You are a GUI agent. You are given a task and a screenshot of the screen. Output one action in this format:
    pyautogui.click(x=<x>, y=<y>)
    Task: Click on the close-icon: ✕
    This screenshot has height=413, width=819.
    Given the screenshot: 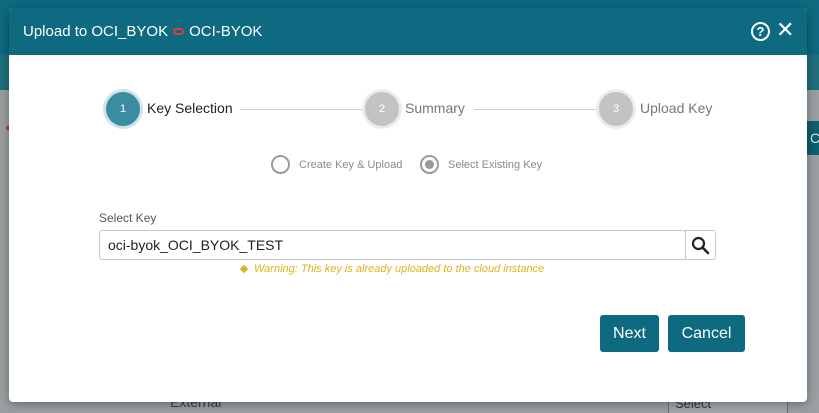 What is the action you would take?
    pyautogui.click(x=785, y=30)
    